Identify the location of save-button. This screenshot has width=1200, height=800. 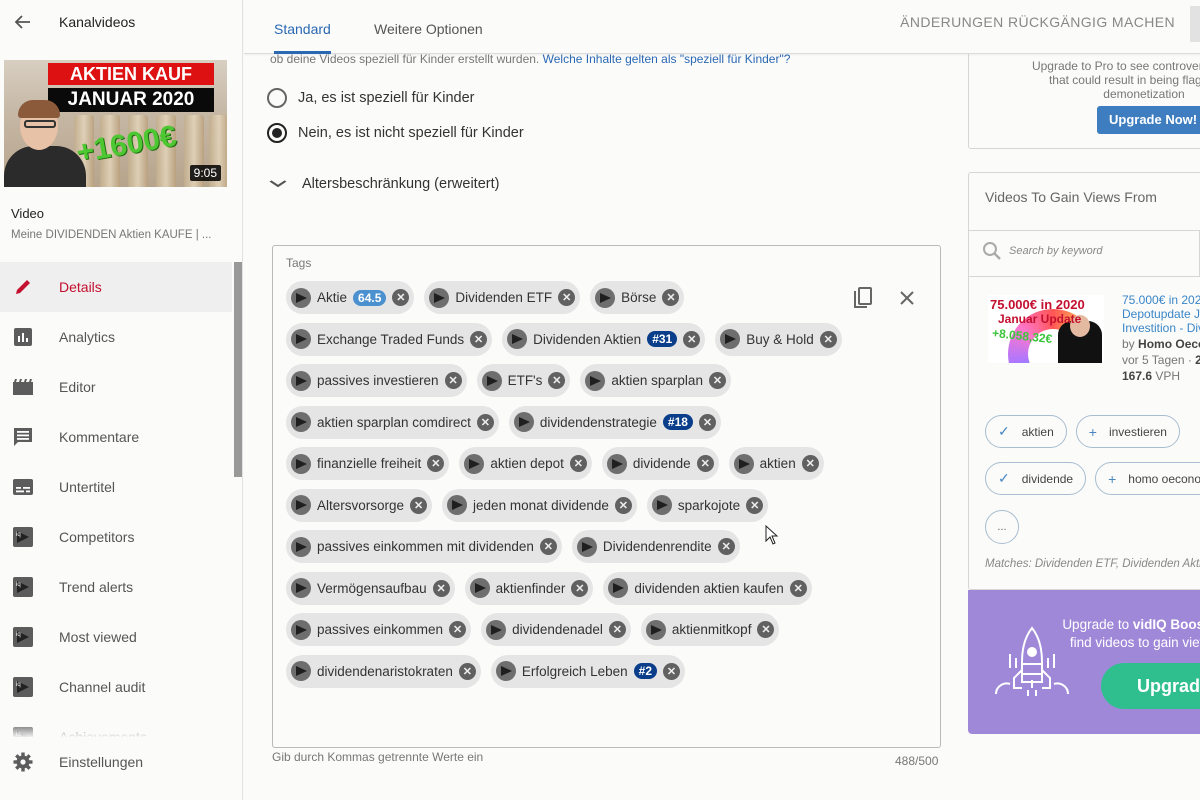
(1195, 24).